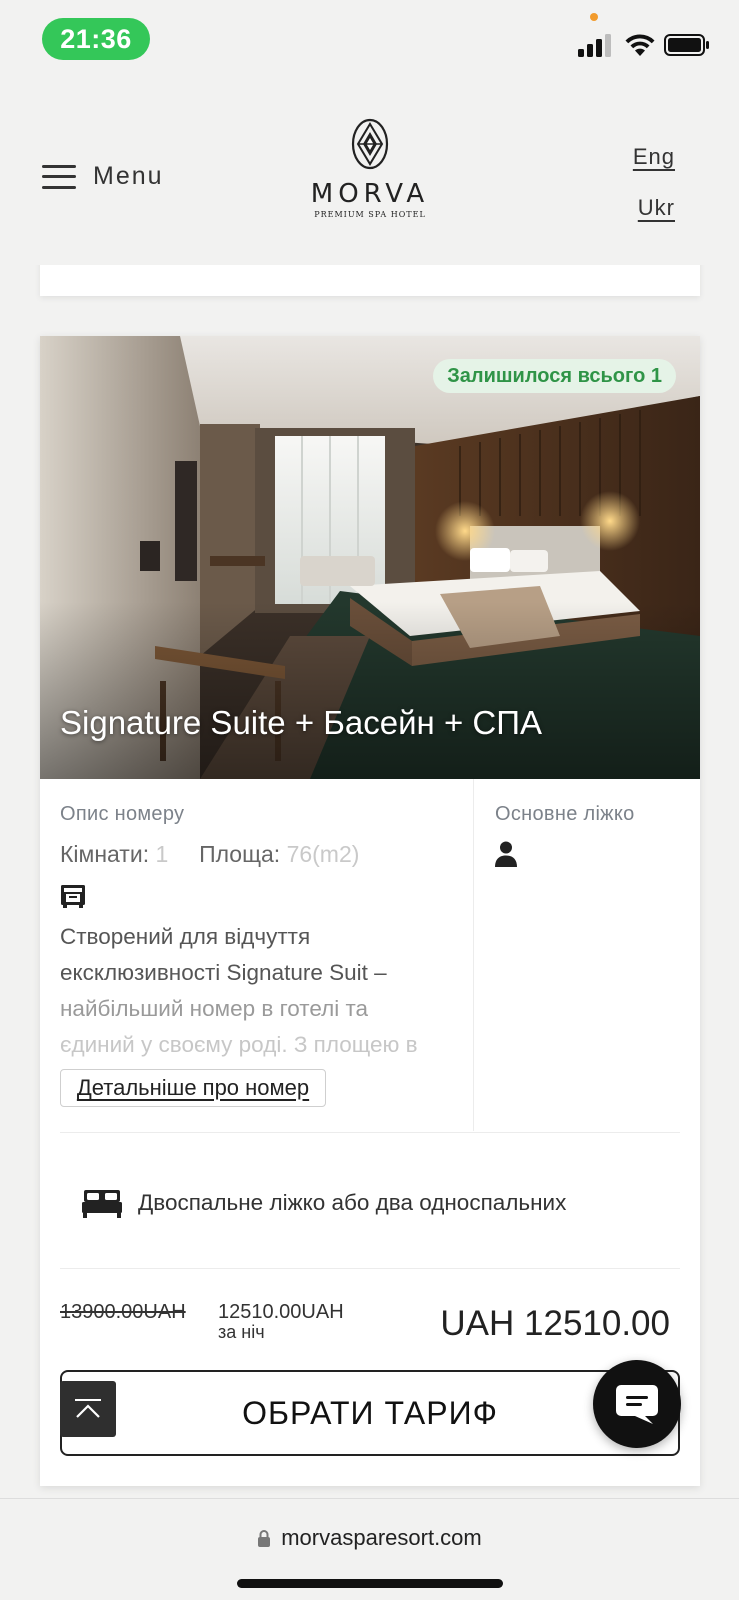 The image size is (739, 1600). What do you see at coordinates (381, 1537) in the screenshot?
I see `url-text: morvasparesort.com` at bounding box center [381, 1537].